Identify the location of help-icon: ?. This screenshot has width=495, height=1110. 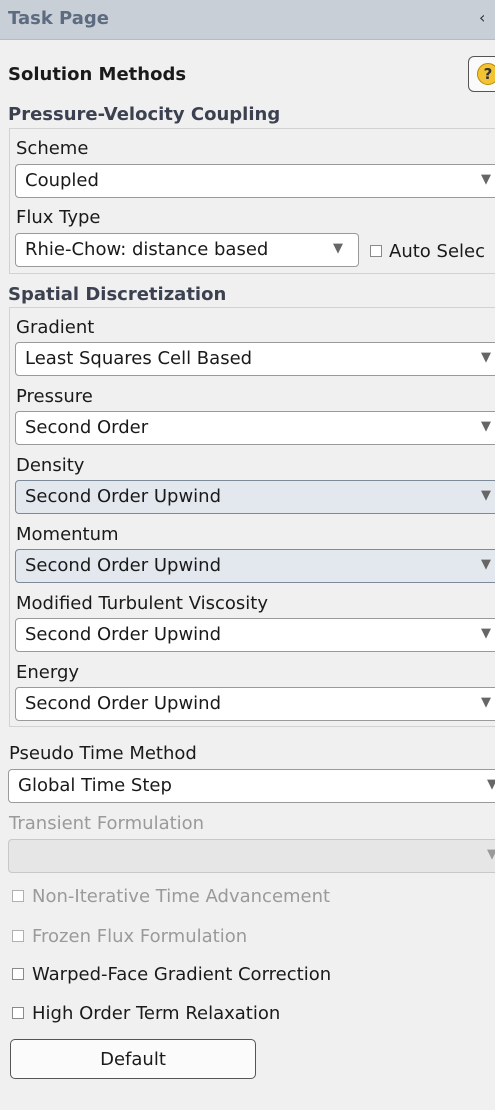
(486, 74).